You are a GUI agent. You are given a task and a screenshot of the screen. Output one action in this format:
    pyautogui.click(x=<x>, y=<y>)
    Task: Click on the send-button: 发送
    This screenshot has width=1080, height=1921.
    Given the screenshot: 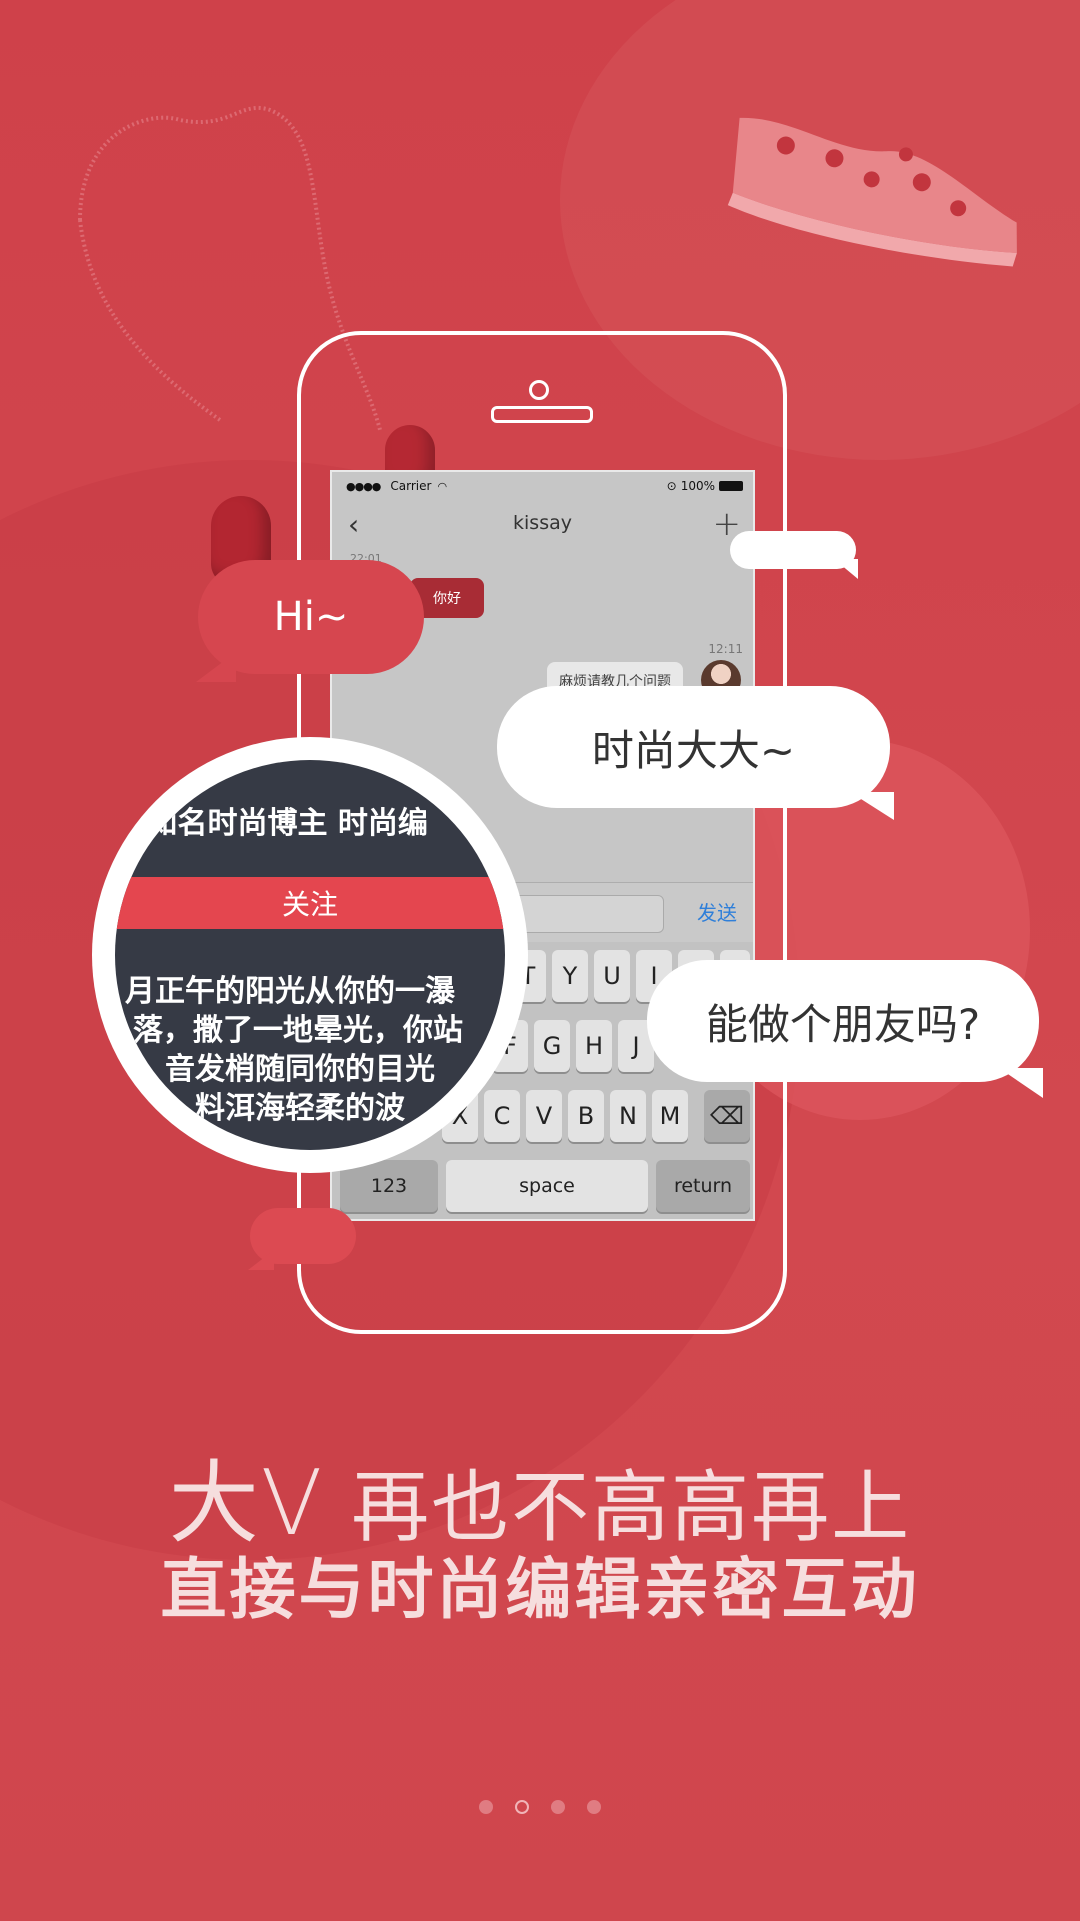 What is the action you would take?
    pyautogui.click(x=717, y=911)
    